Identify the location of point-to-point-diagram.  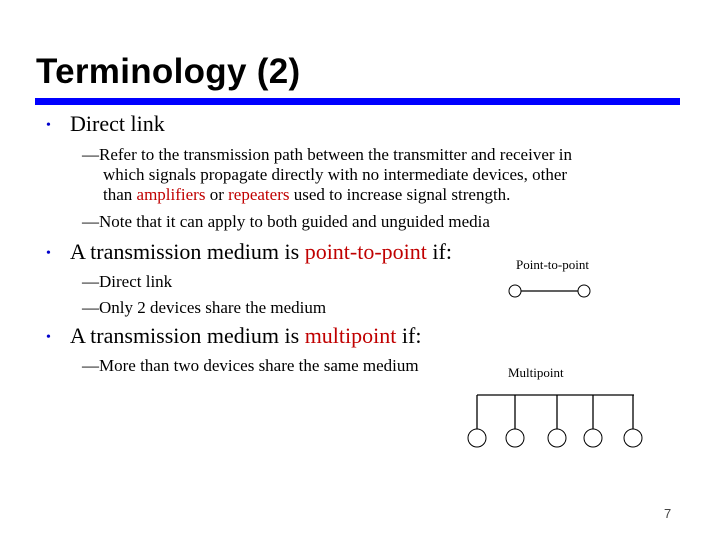
(549, 291).